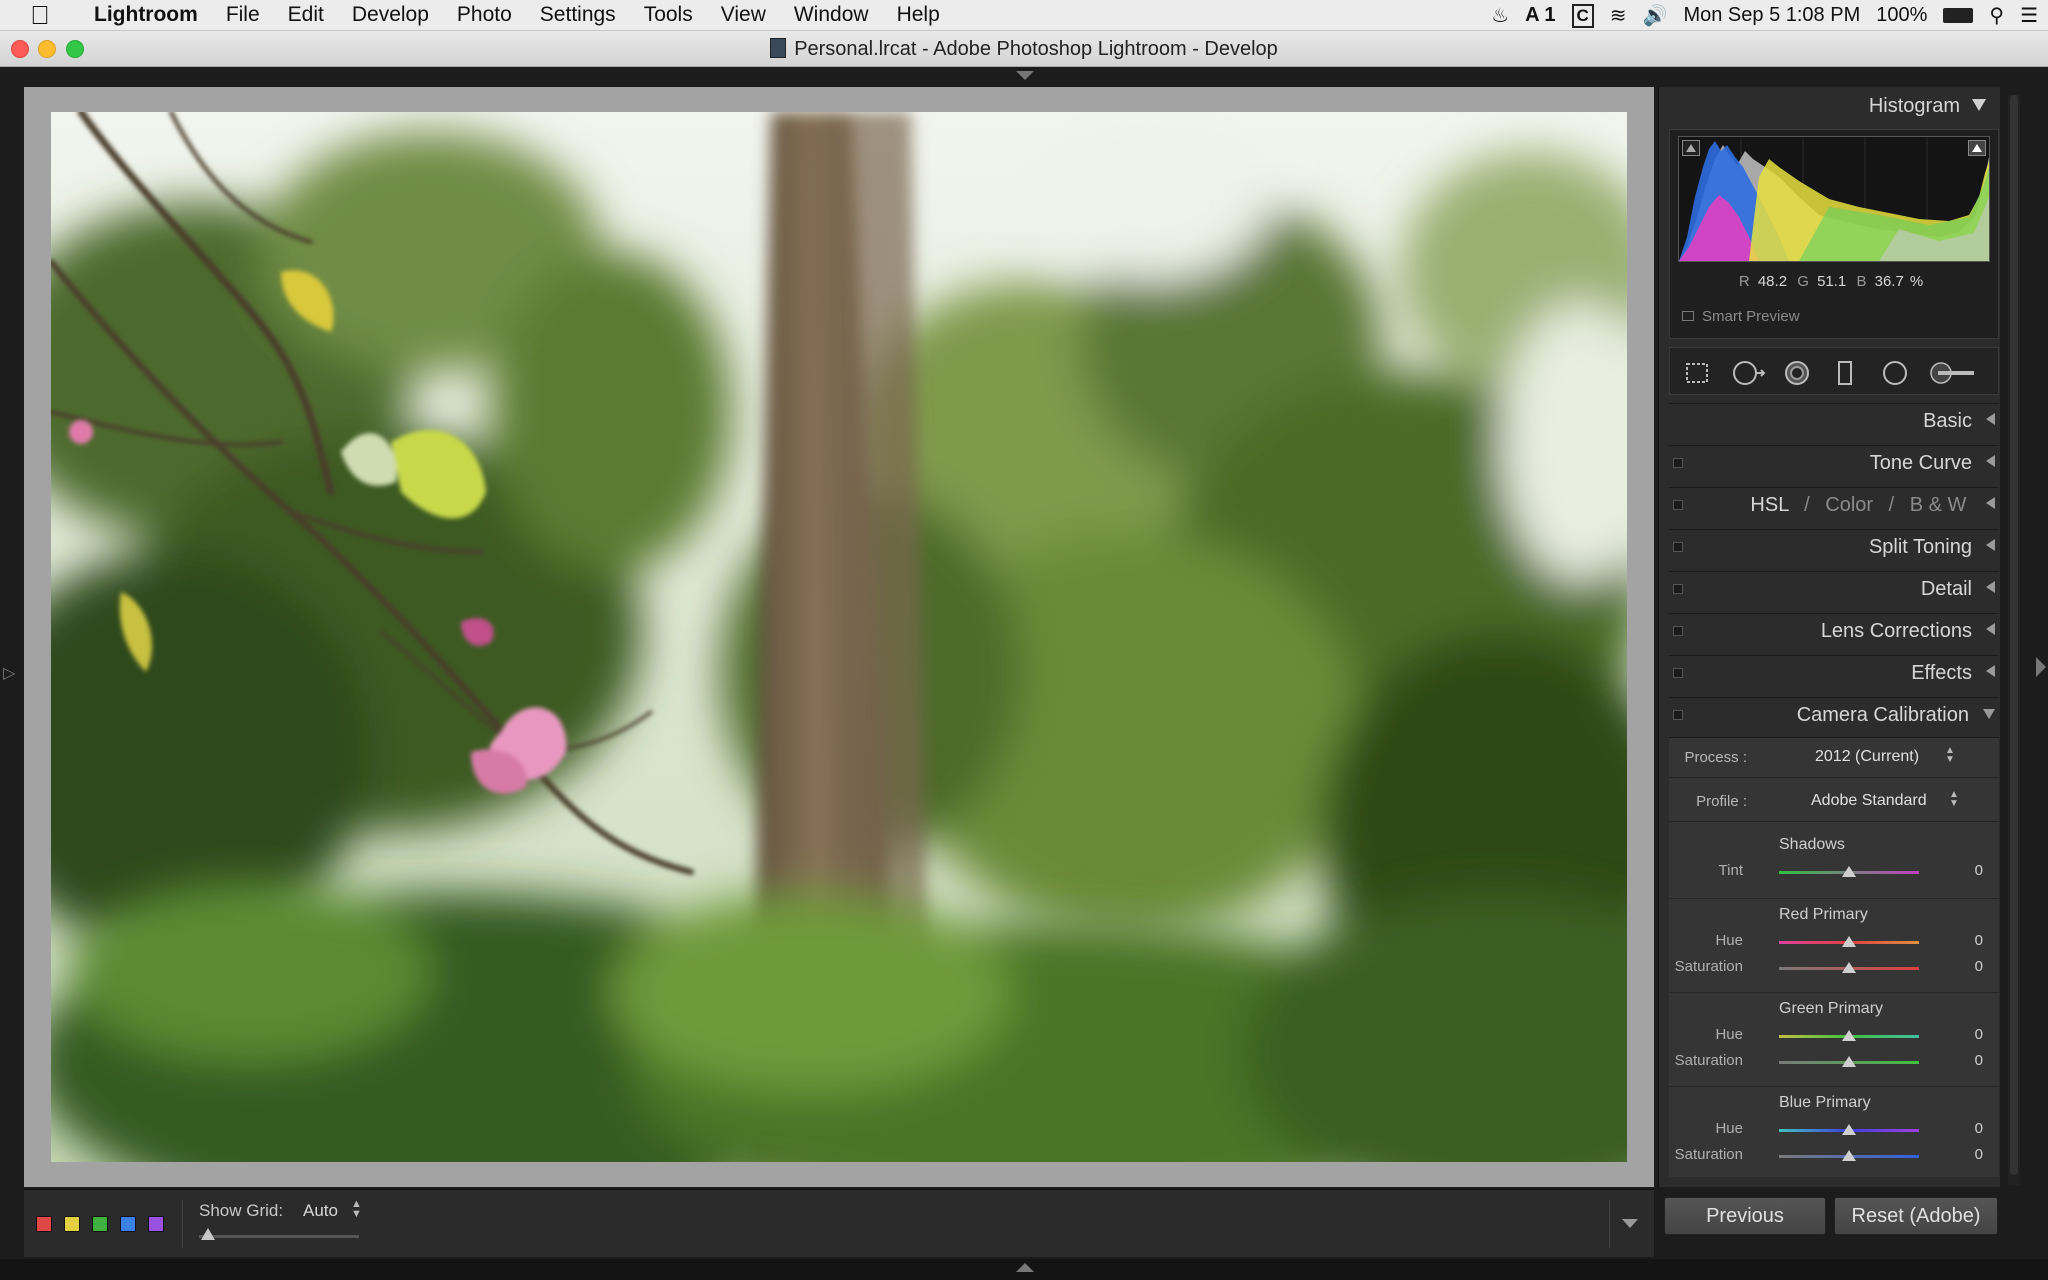 The image size is (2048, 1280). What do you see at coordinates (1797, 373) in the screenshot?
I see `red-eye-correction-icon` at bounding box center [1797, 373].